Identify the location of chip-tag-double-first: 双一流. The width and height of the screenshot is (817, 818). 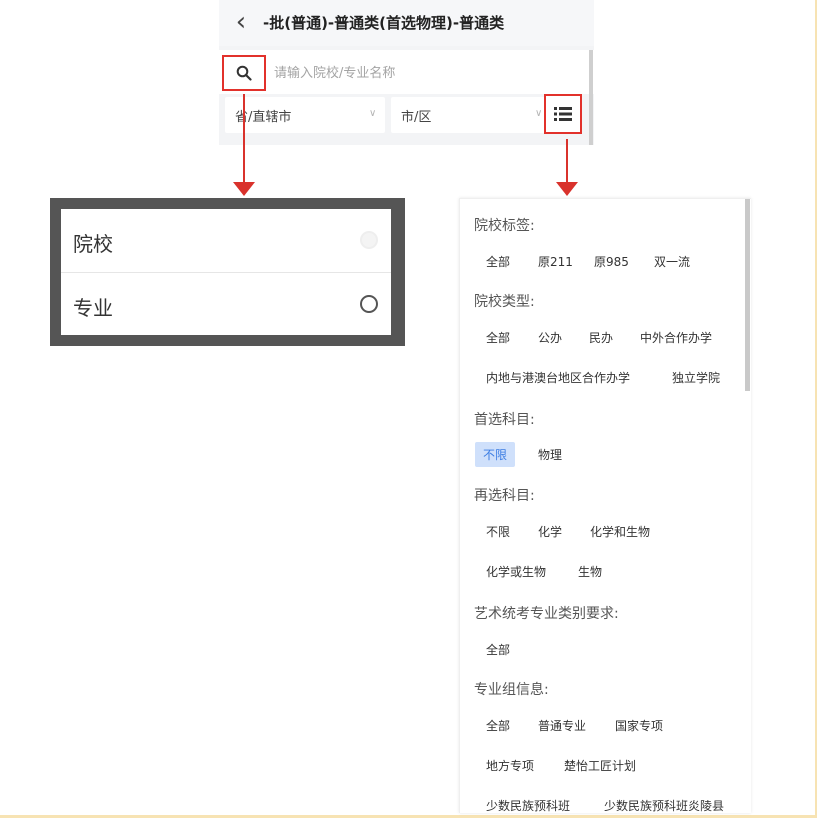
(672, 261).